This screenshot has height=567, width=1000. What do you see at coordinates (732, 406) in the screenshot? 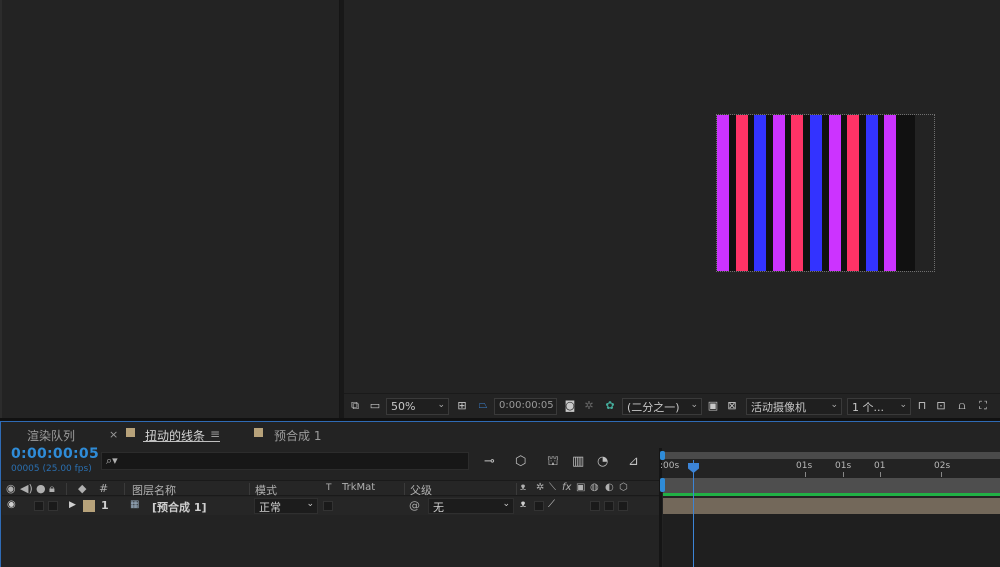
I see `transparency-grid-icon: ⊠` at bounding box center [732, 406].